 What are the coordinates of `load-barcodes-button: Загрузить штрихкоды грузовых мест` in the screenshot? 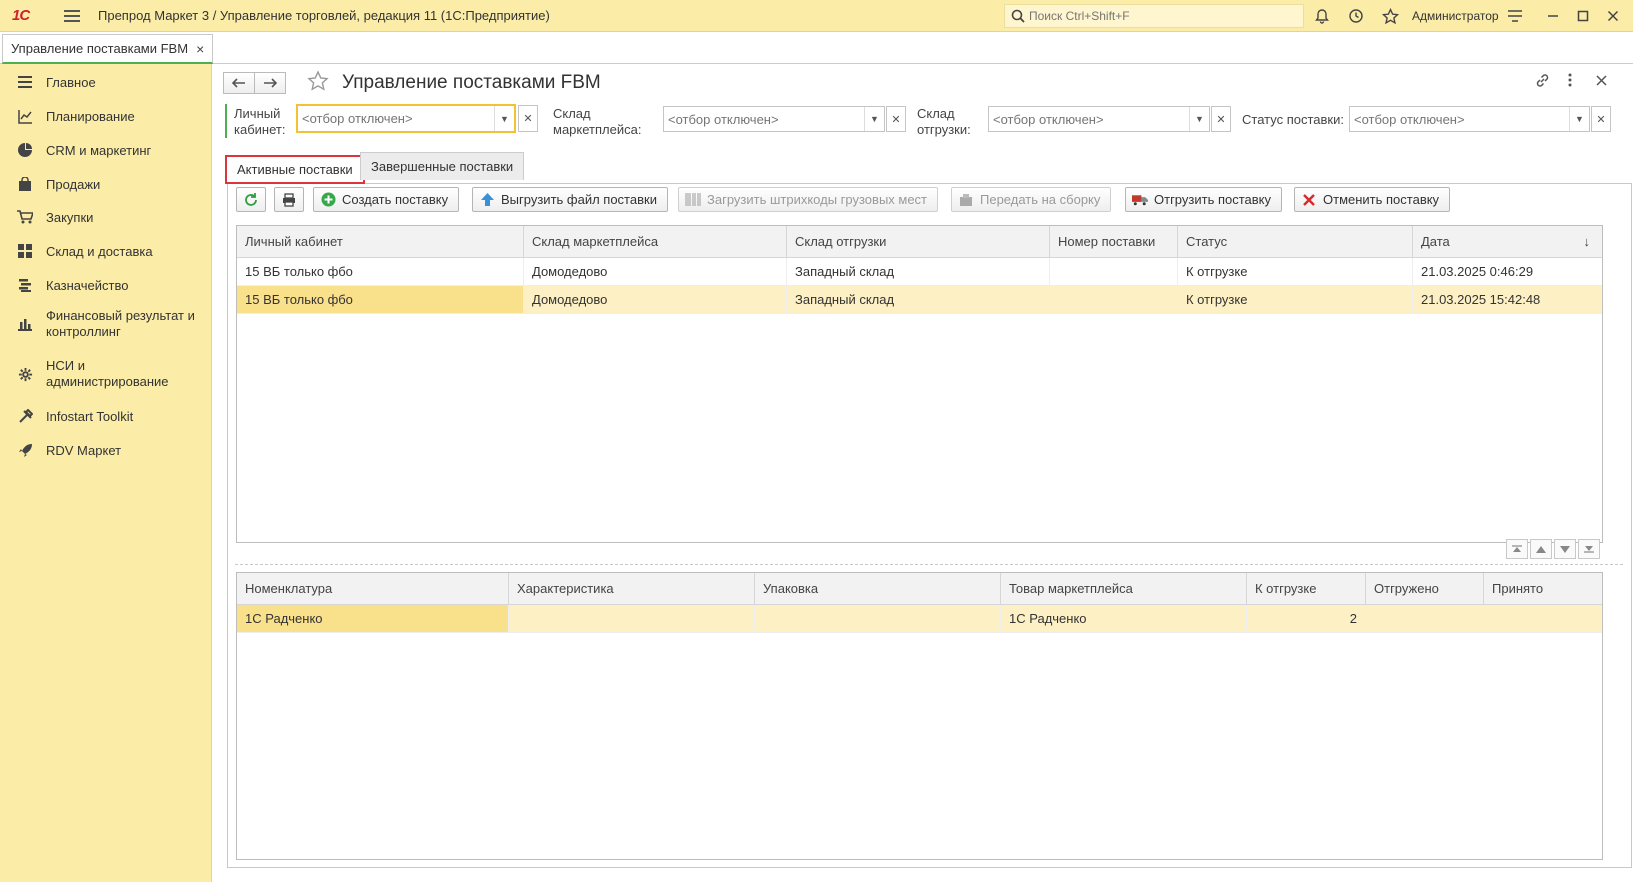 It's located at (808, 199).